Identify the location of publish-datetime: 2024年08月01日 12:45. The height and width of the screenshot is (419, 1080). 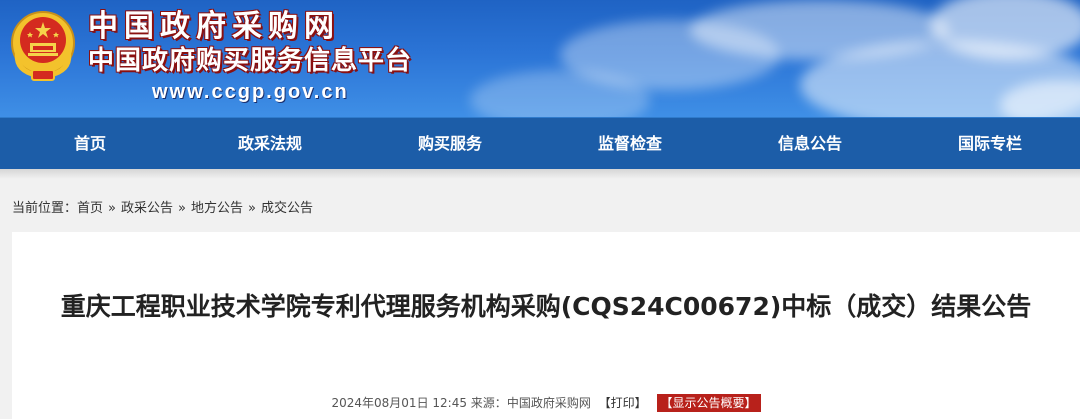
(399, 403).